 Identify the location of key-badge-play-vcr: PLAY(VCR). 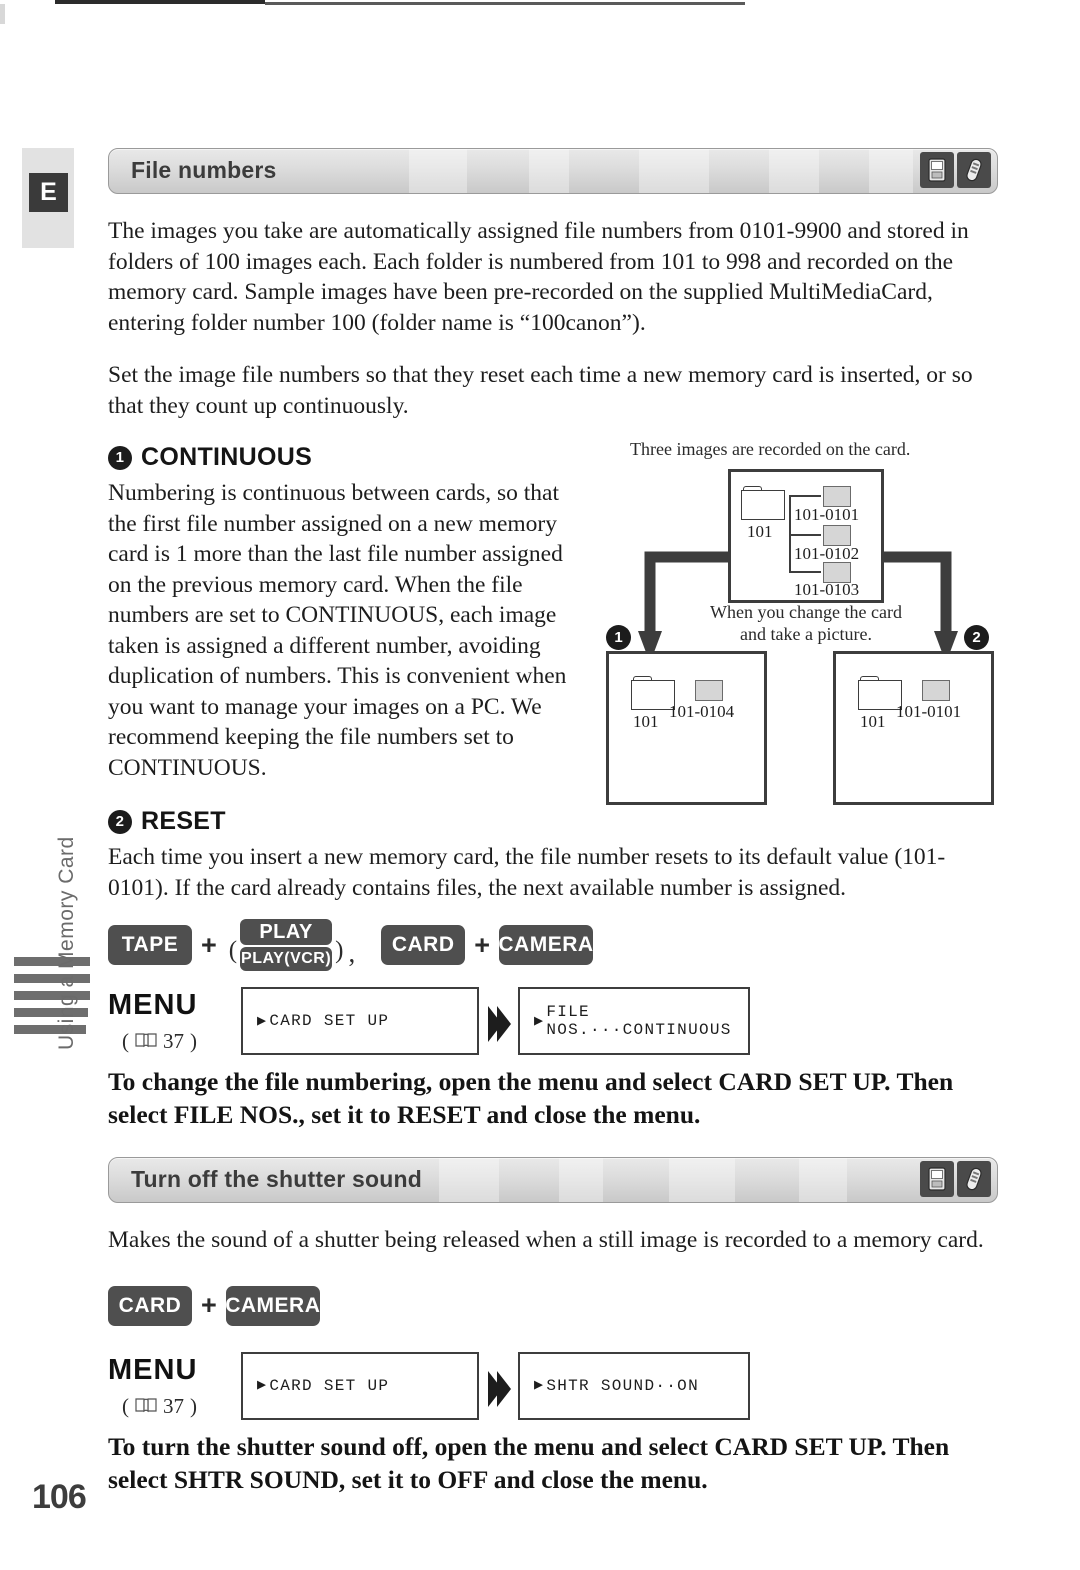
(286, 959).